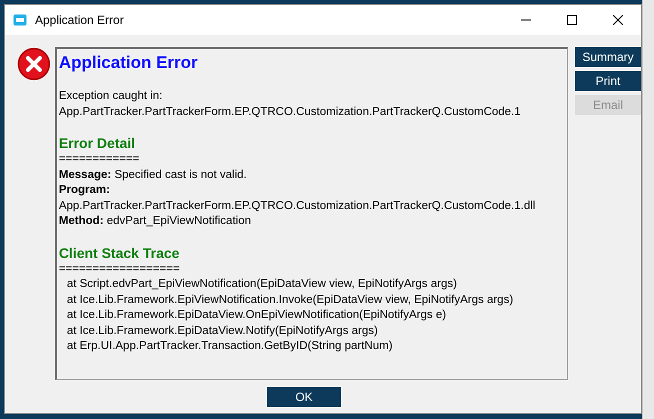 The width and height of the screenshot is (654, 419). Describe the element at coordinates (128, 63) in the screenshot. I see `report-title: Application Error` at that location.